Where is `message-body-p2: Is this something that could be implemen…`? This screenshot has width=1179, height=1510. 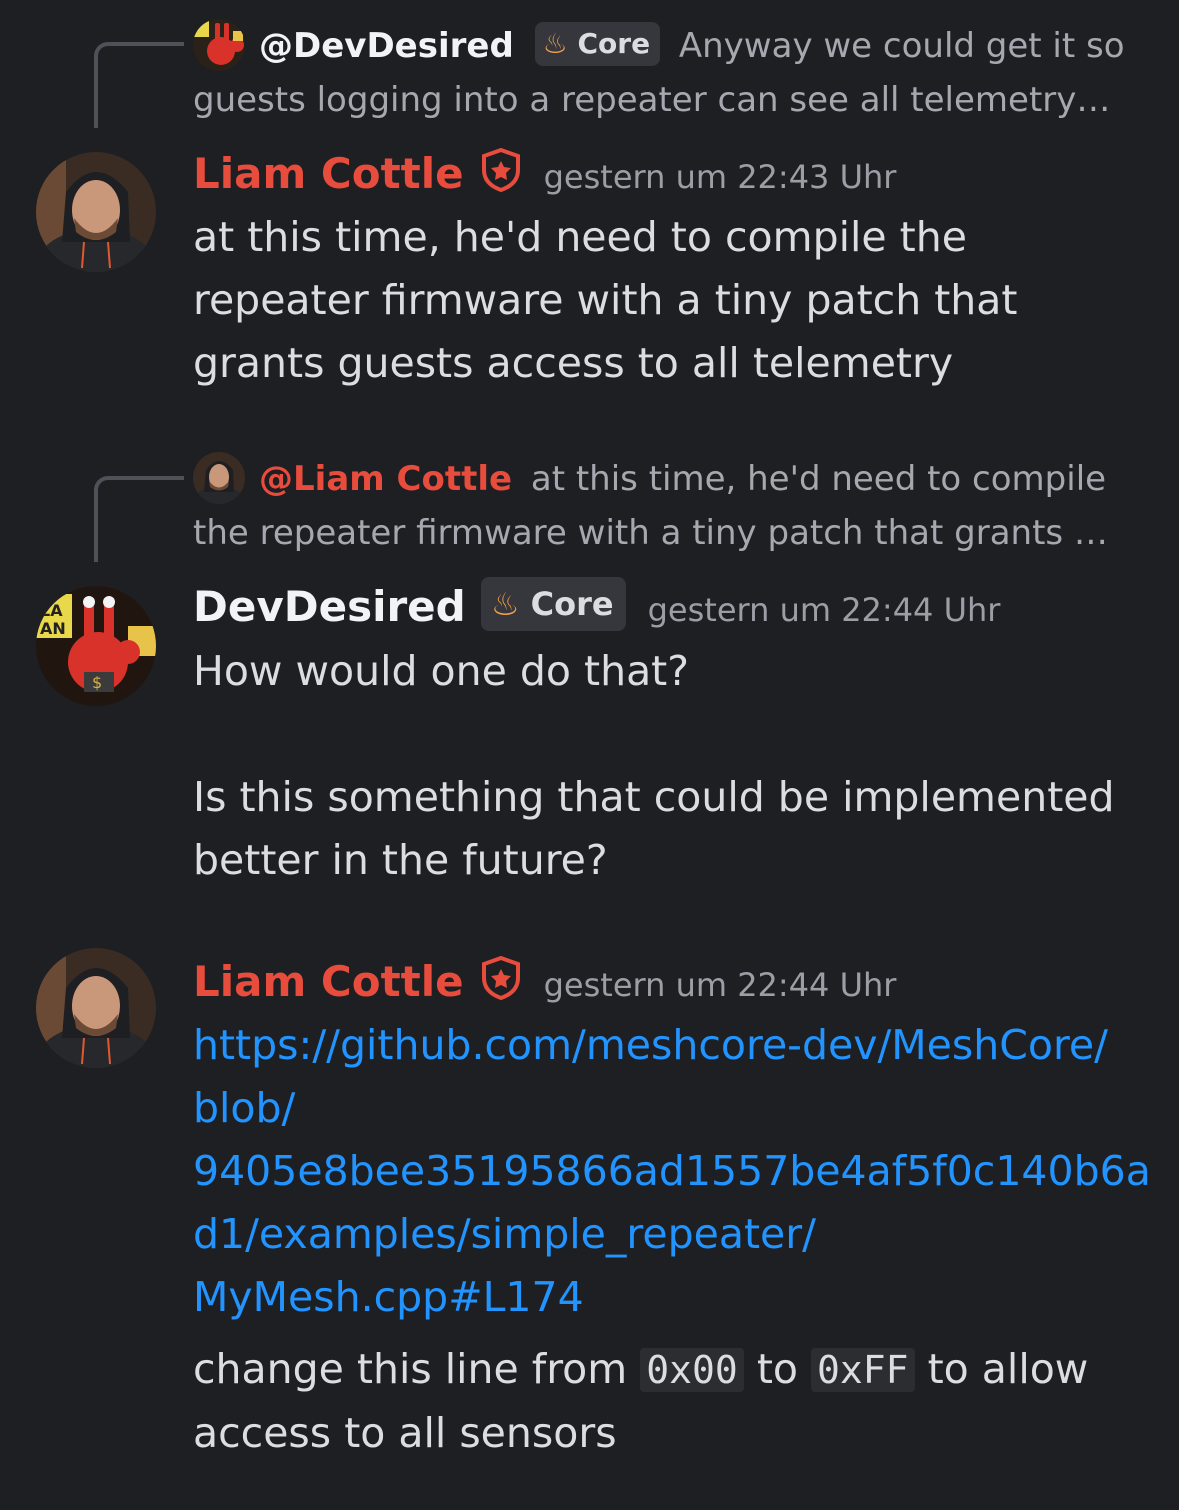 message-body-p2: Is this something that could be implemen… is located at coordinates (654, 828).